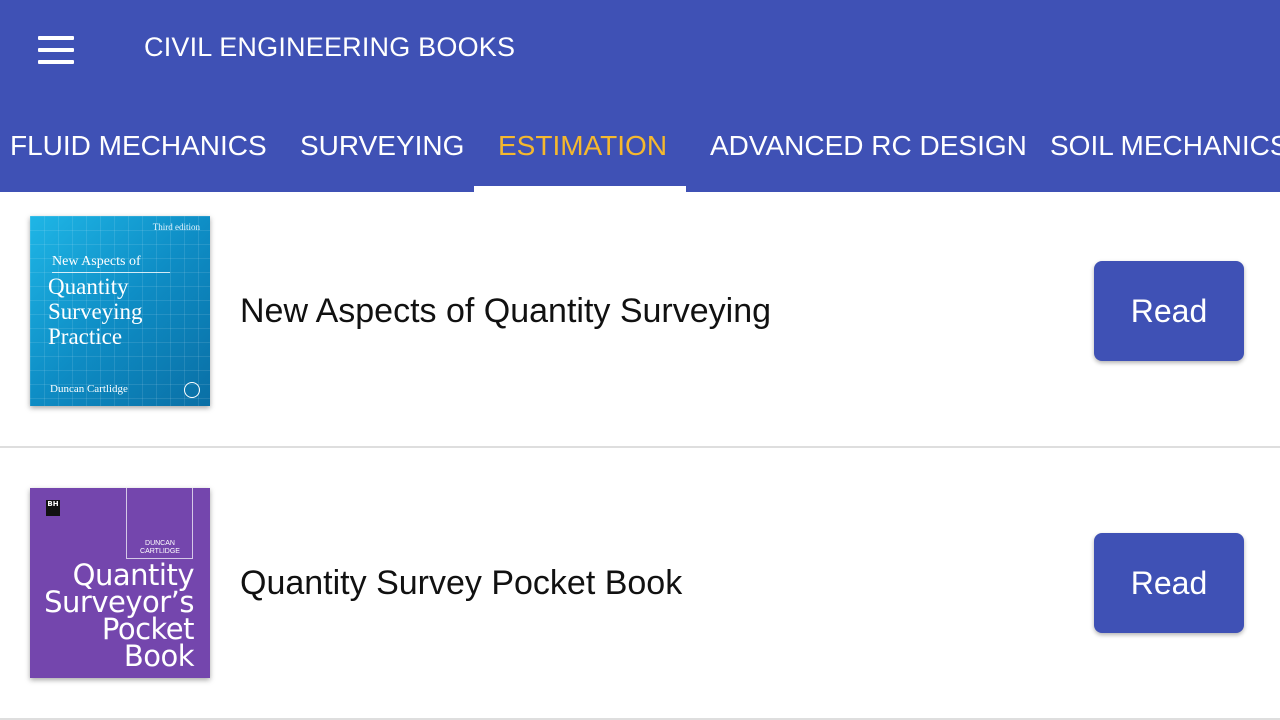  Describe the element at coordinates (461, 583) in the screenshot. I see `book-title: Quantity Survey Pocket Book` at that location.